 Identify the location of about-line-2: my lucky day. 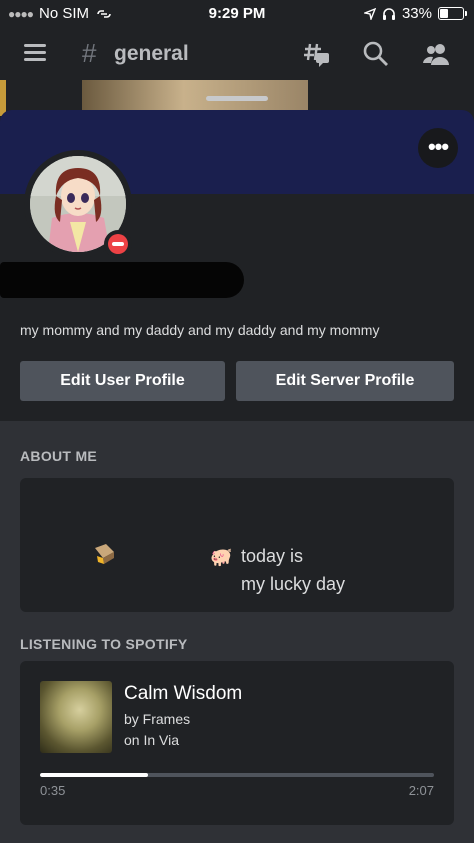
(293, 584).